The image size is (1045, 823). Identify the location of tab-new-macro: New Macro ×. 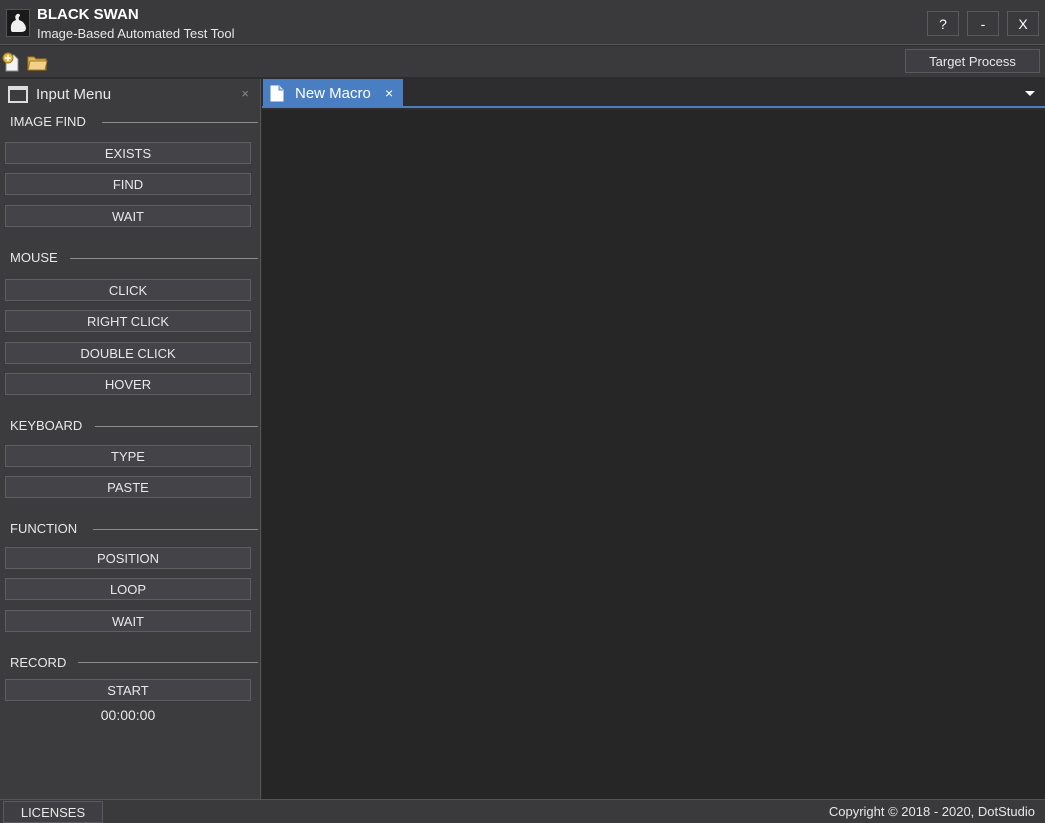
(333, 93).